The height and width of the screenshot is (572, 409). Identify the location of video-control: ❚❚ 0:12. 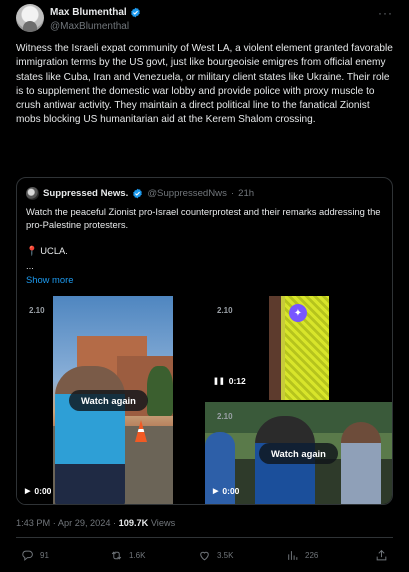
(229, 381).